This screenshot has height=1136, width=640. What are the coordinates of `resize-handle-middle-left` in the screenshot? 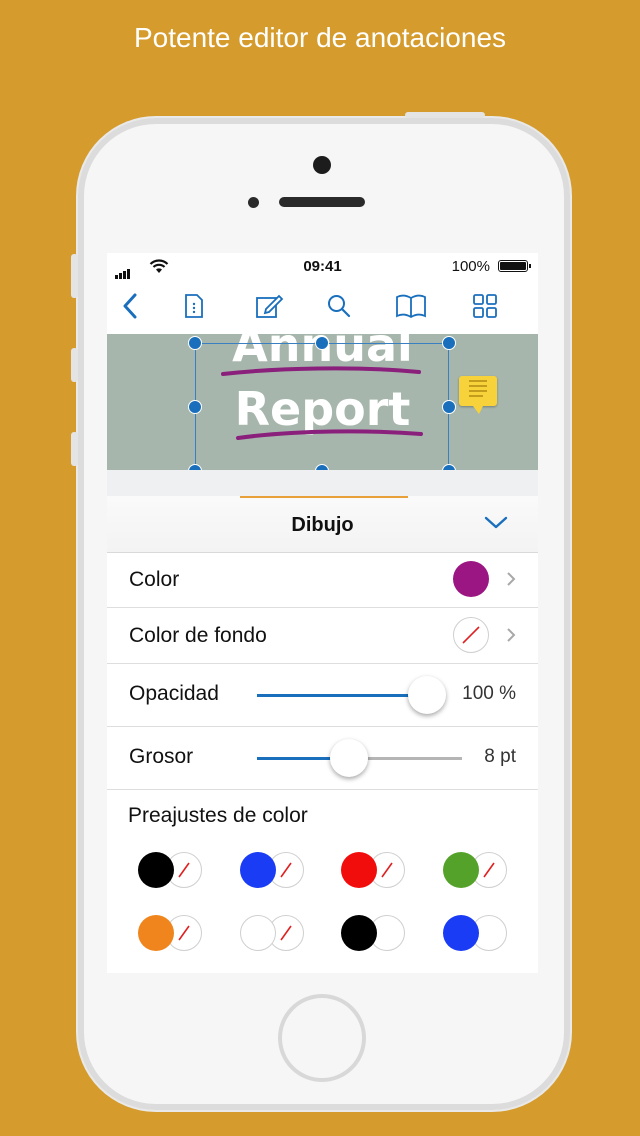 It's located at (195, 407).